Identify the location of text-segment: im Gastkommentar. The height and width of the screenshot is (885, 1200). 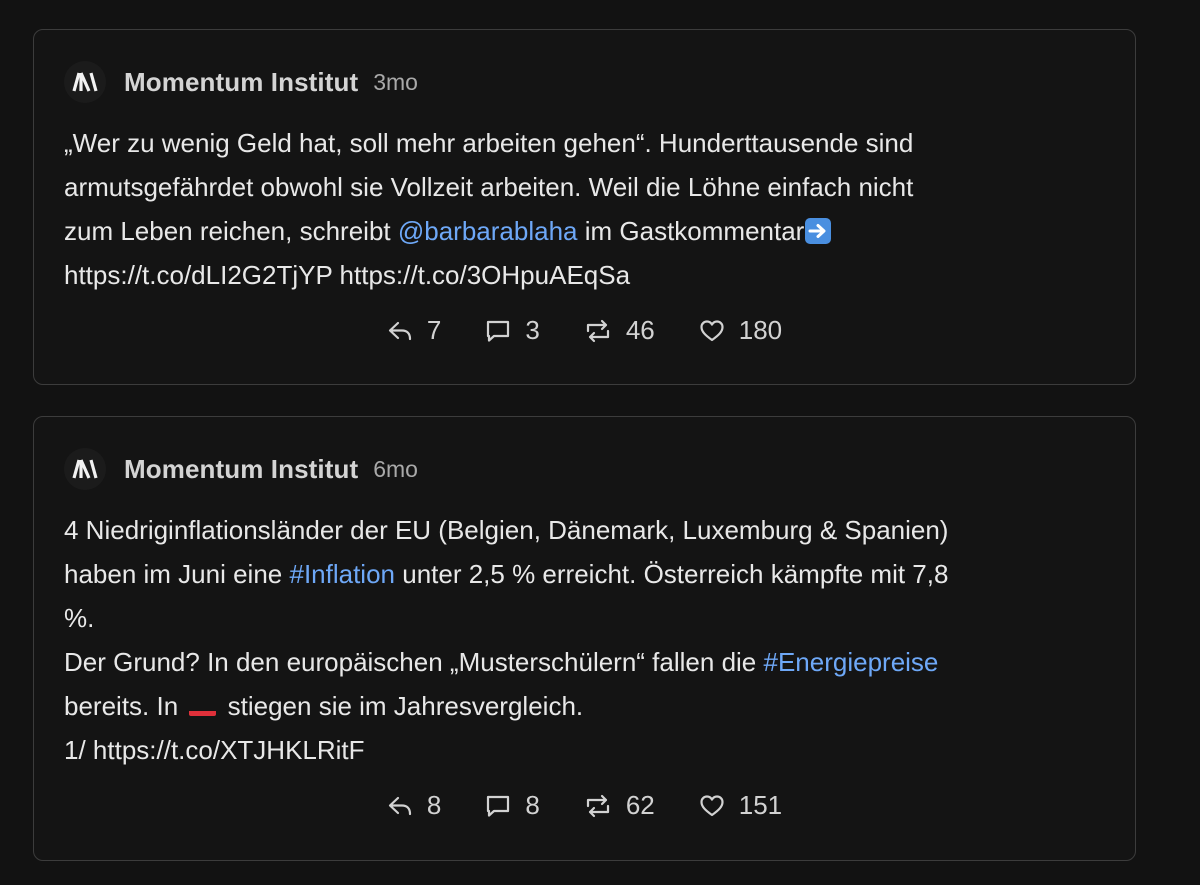
(691, 231).